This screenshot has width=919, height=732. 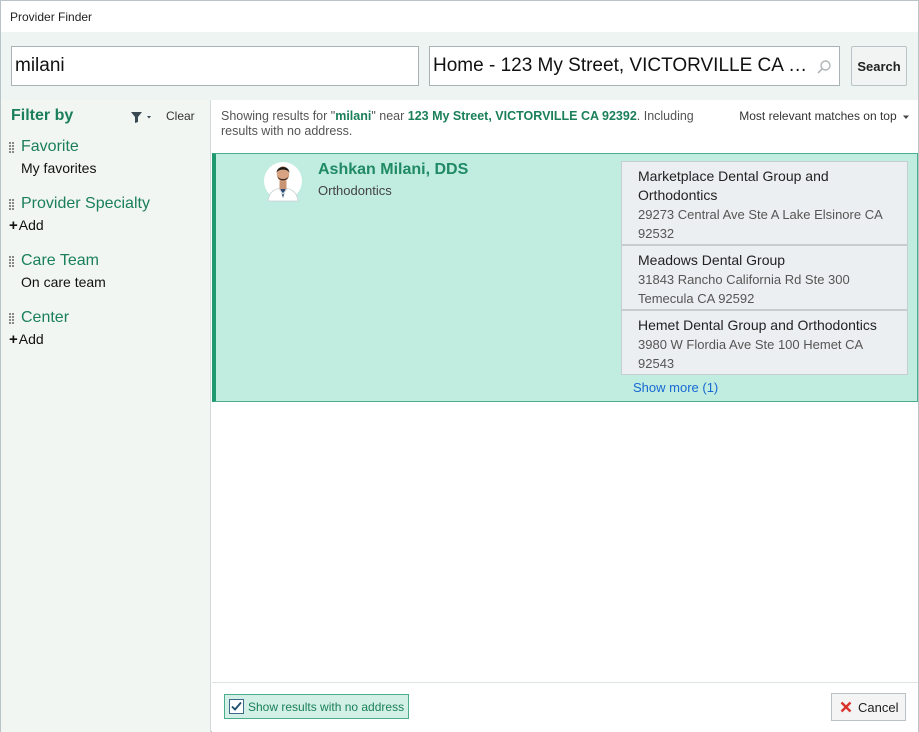 I want to click on provider-name-input, so click(x=215, y=66).